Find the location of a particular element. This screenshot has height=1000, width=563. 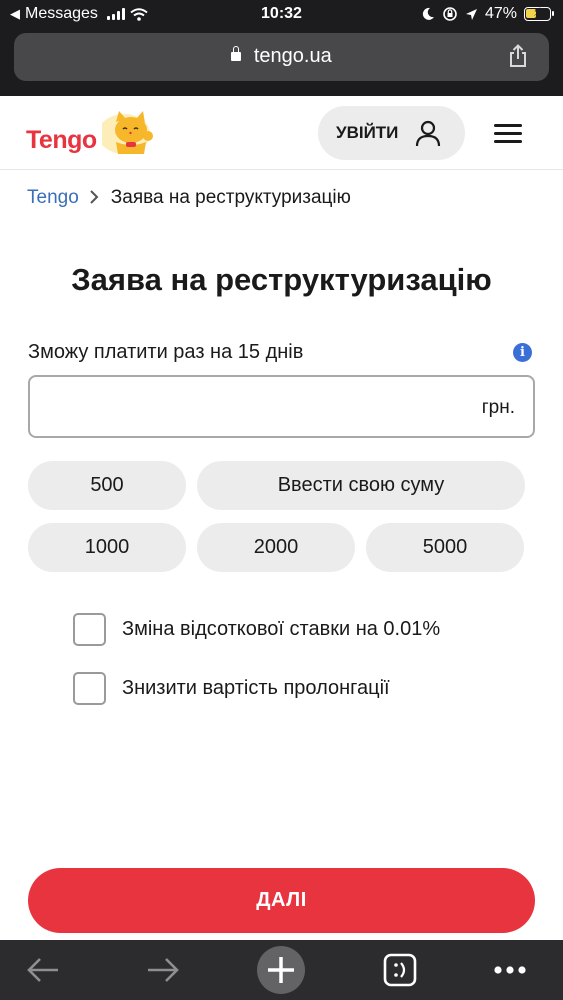

hamburger-menu-icon is located at coordinates (508, 134).